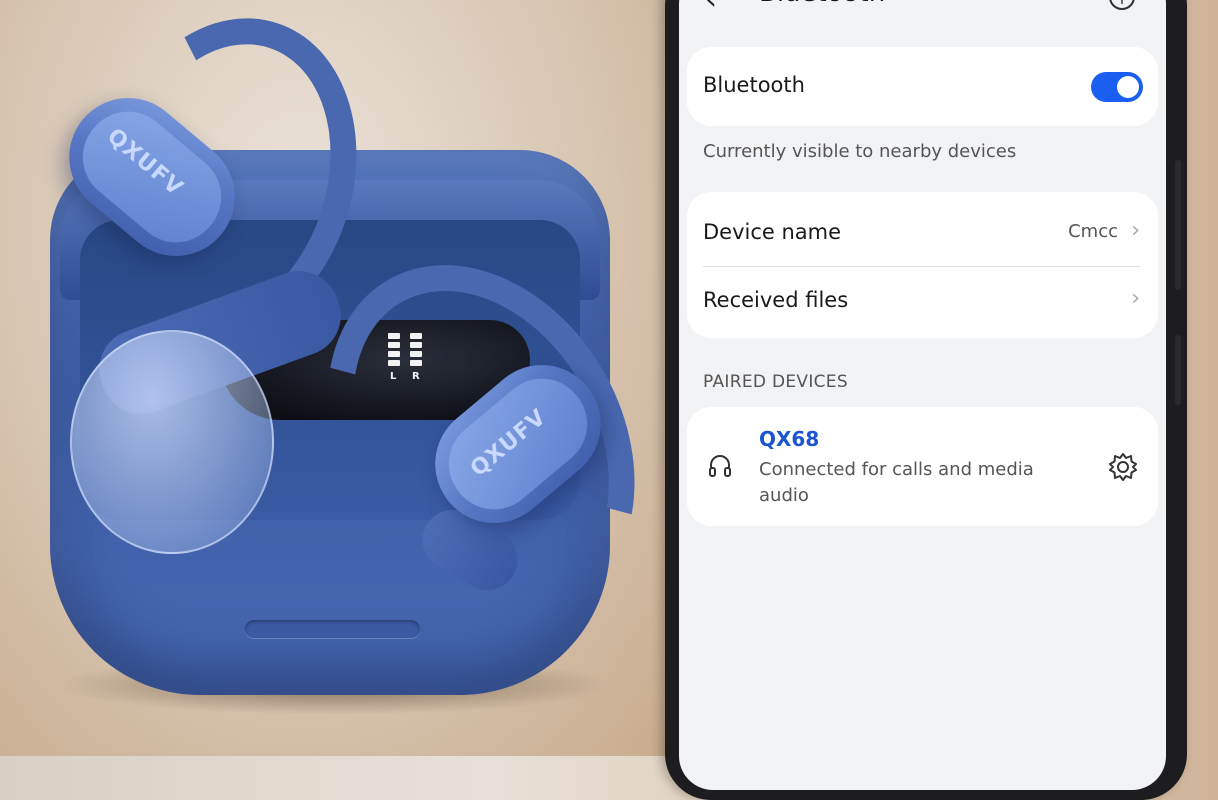 The height and width of the screenshot is (800, 1218). Describe the element at coordinates (1178, 370) in the screenshot. I see `phone-power-button` at that location.